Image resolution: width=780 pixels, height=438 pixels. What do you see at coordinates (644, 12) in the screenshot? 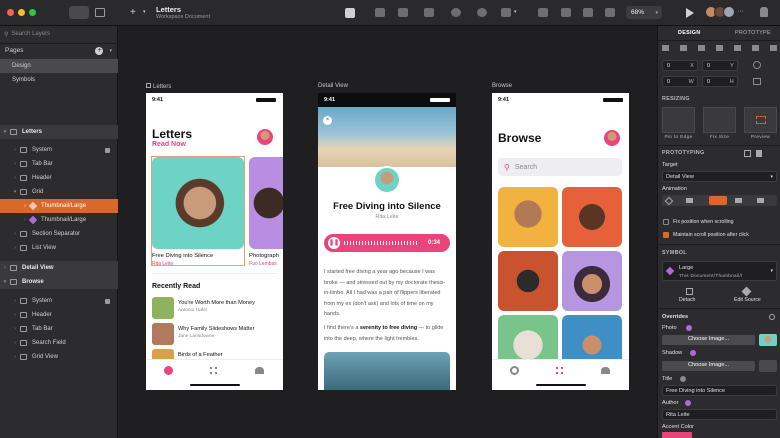
I see `zoom-select: 68% ▾` at bounding box center [644, 12].